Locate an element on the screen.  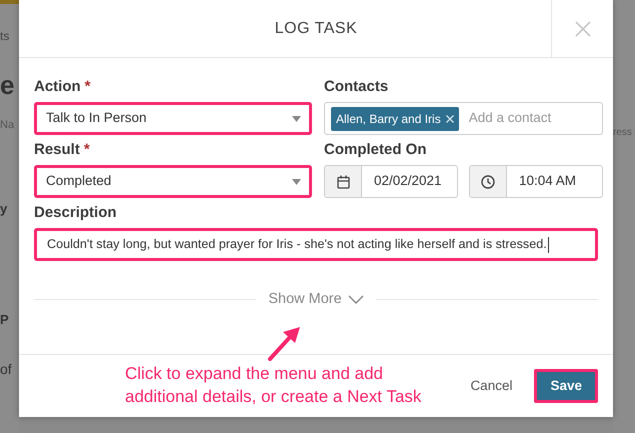
field-label: Result is located at coordinates (57, 149).